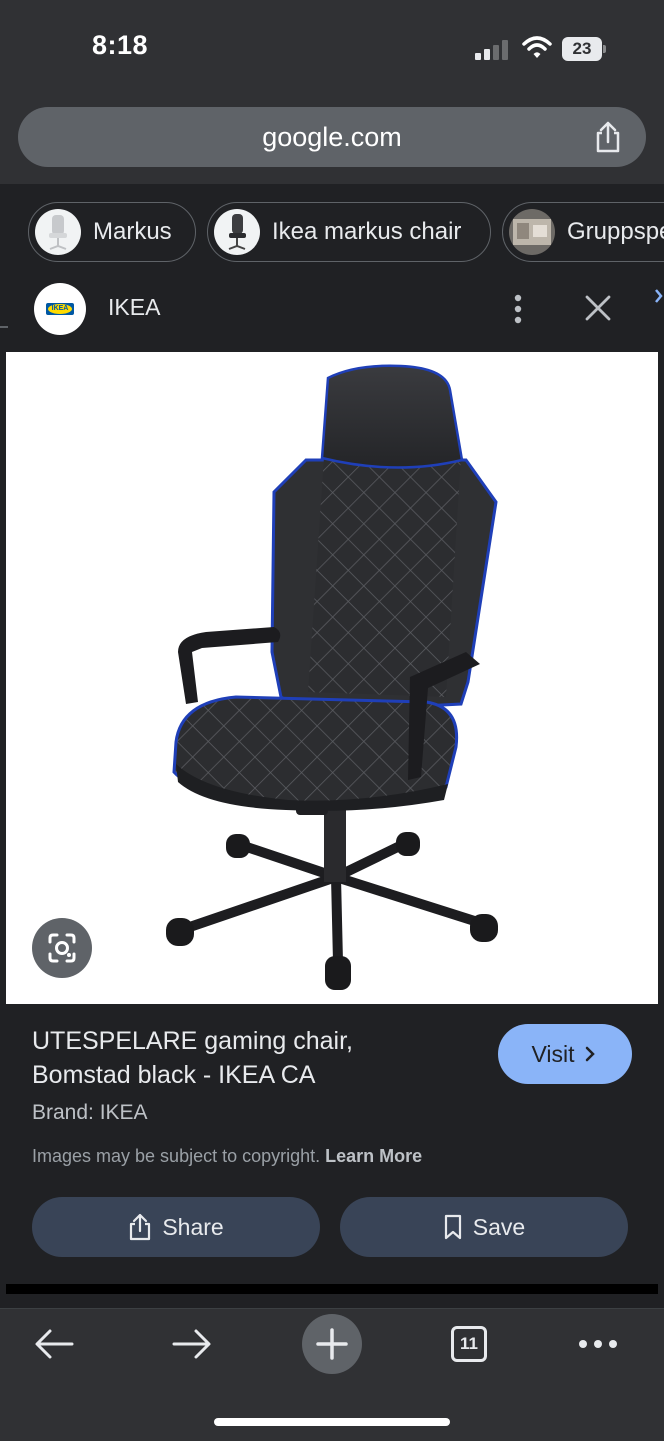 Image resolution: width=664 pixels, height=1441 pixels. What do you see at coordinates (582, 49) in the screenshot?
I see `battery-indicator: 23` at bounding box center [582, 49].